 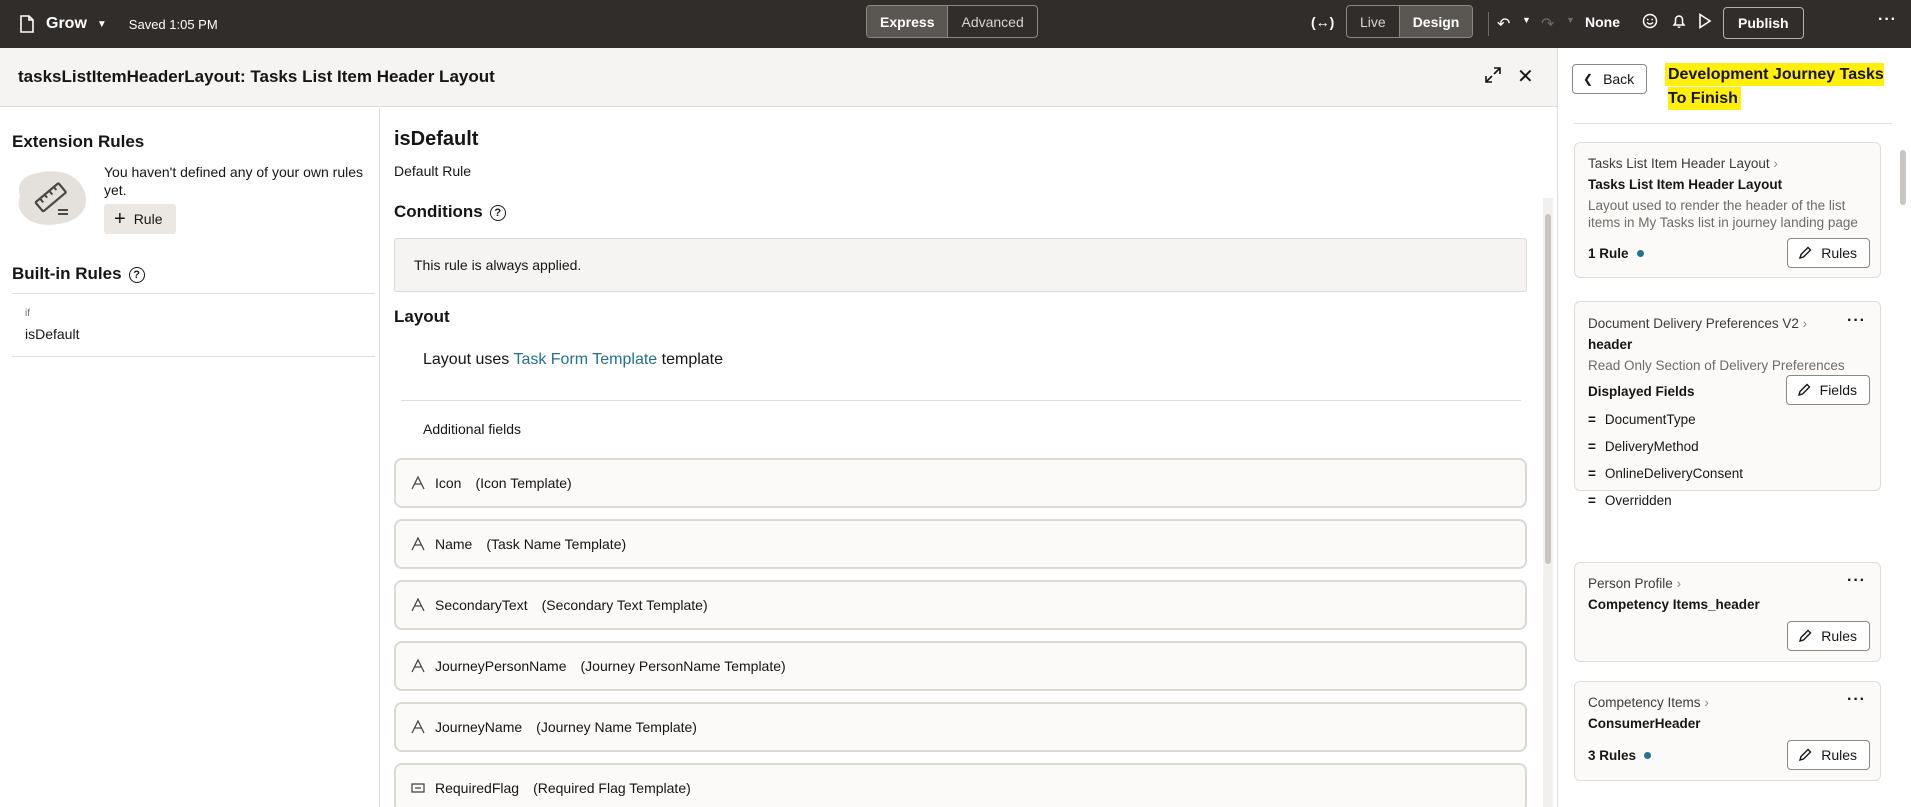 What do you see at coordinates (585, 359) in the screenshot?
I see `template-link: Task Form Template` at bounding box center [585, 359].